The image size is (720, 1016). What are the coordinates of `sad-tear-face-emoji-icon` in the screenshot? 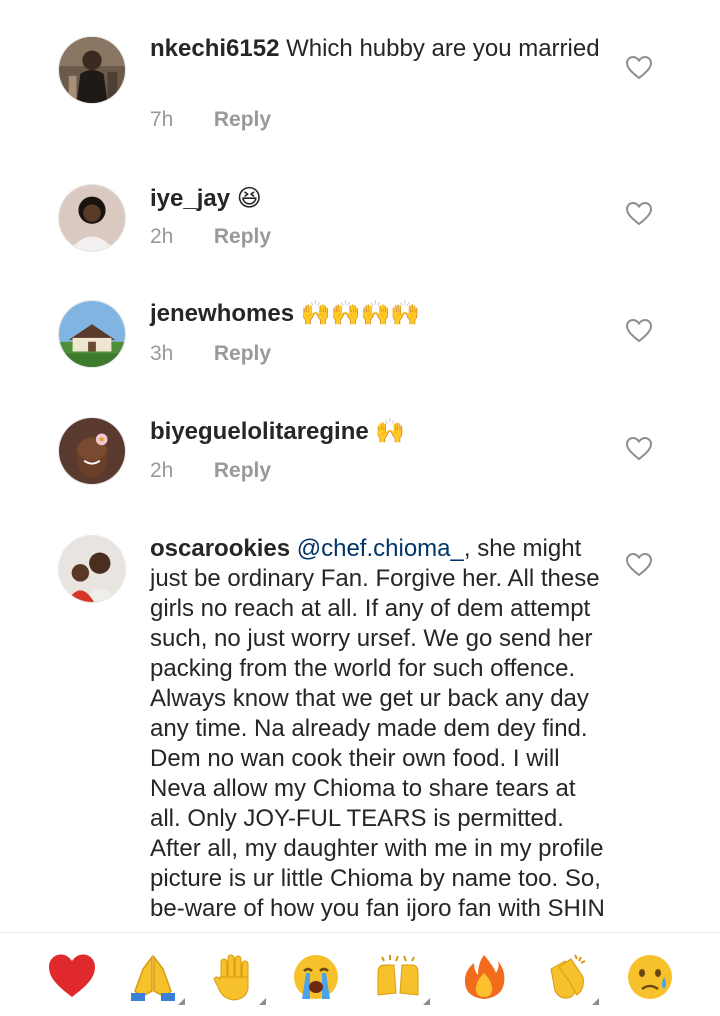 It's located at (650, 977).